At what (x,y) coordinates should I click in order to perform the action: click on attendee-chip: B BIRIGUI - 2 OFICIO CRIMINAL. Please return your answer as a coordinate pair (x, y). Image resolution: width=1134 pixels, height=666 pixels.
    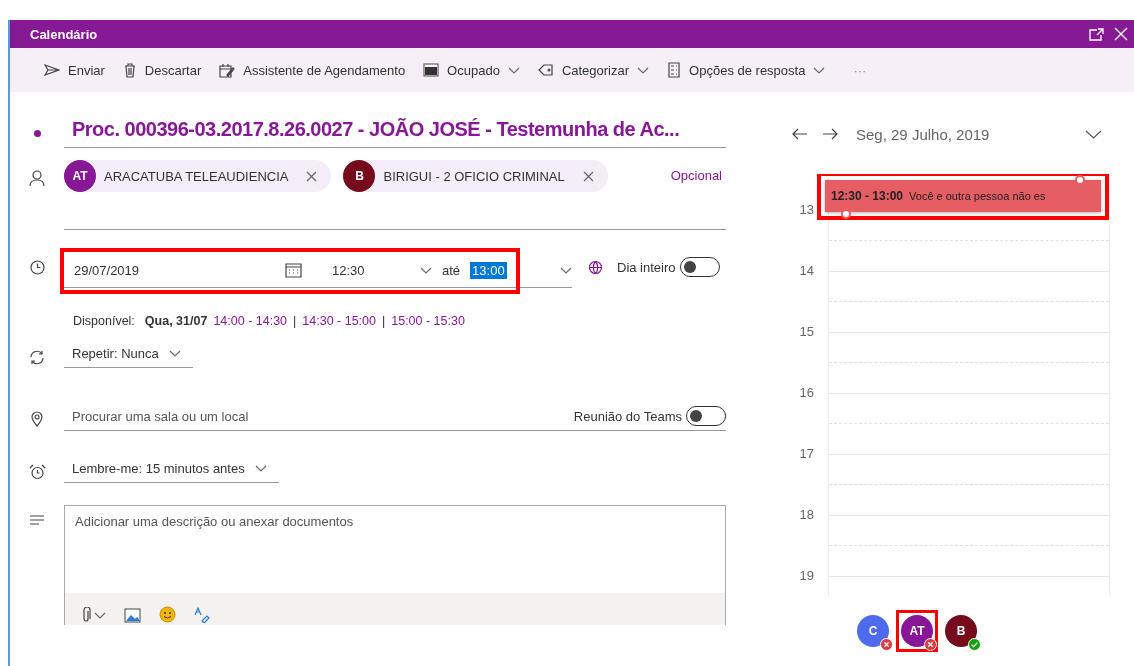
    Looking at the image, I should click on (475, 176).